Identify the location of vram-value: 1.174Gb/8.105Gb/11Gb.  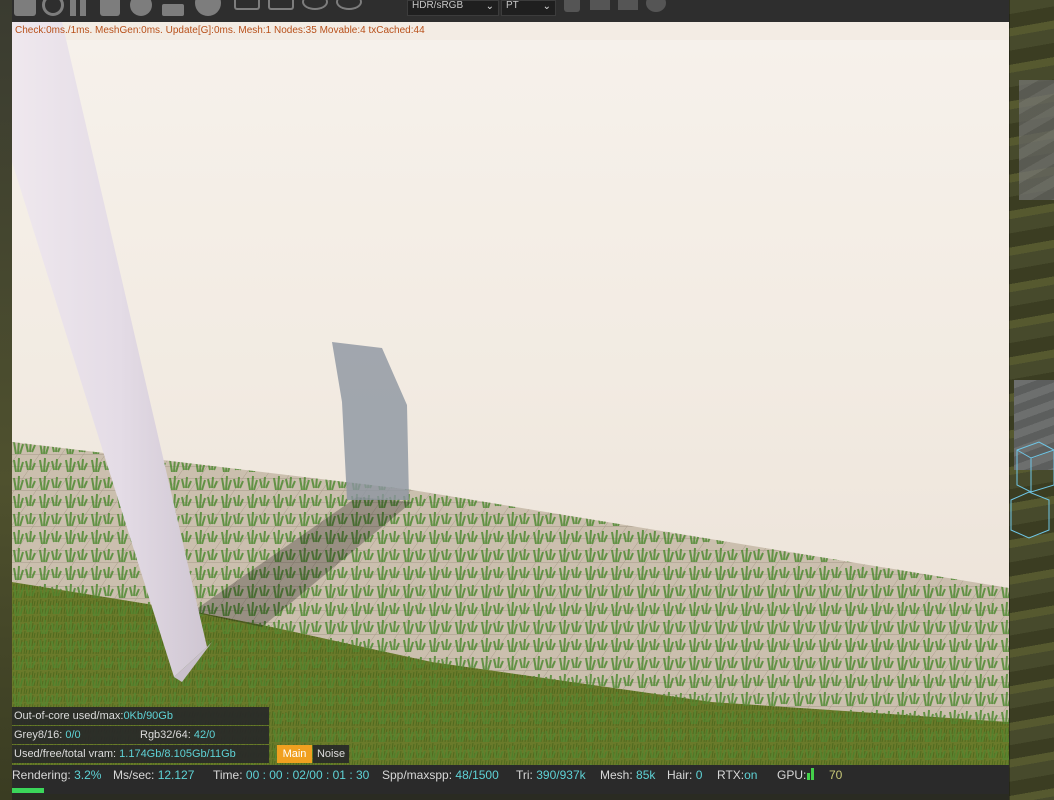
(177, 754).